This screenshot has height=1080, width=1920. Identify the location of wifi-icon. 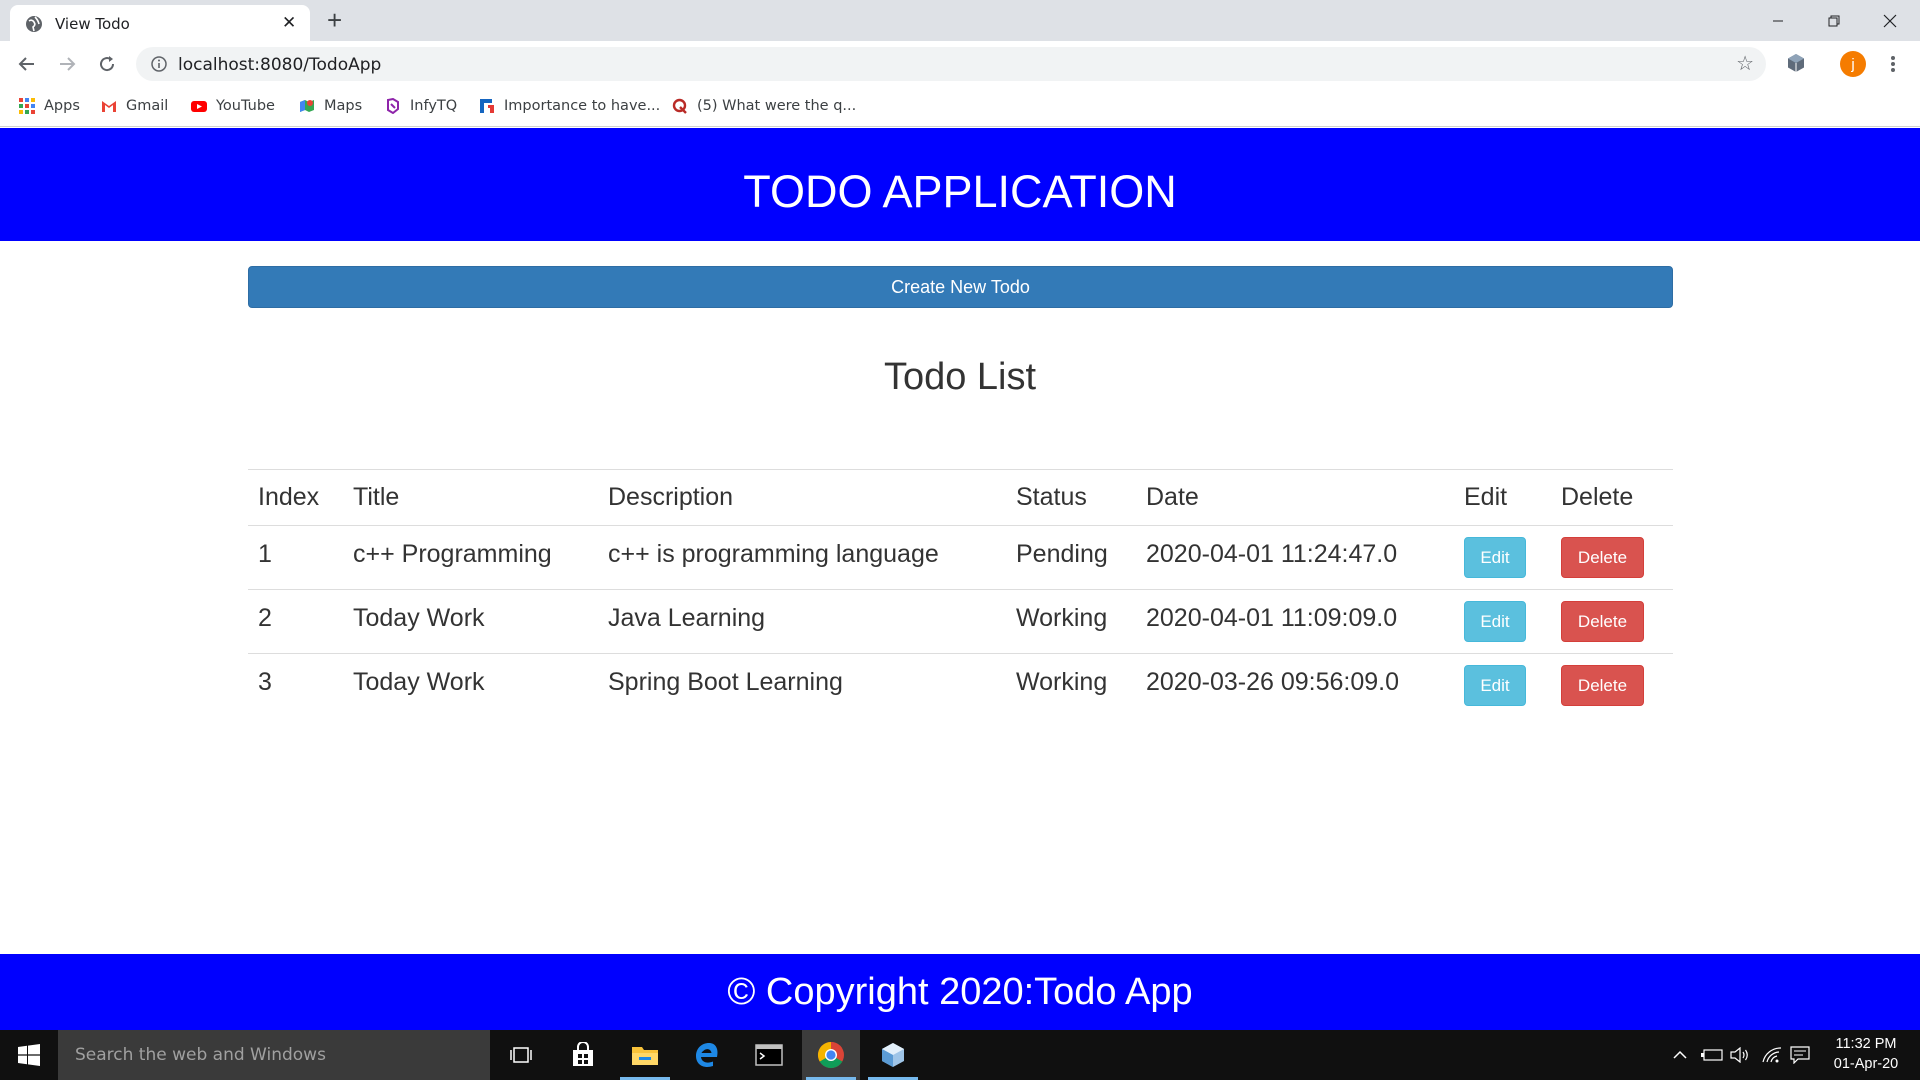
(1772, 1055).